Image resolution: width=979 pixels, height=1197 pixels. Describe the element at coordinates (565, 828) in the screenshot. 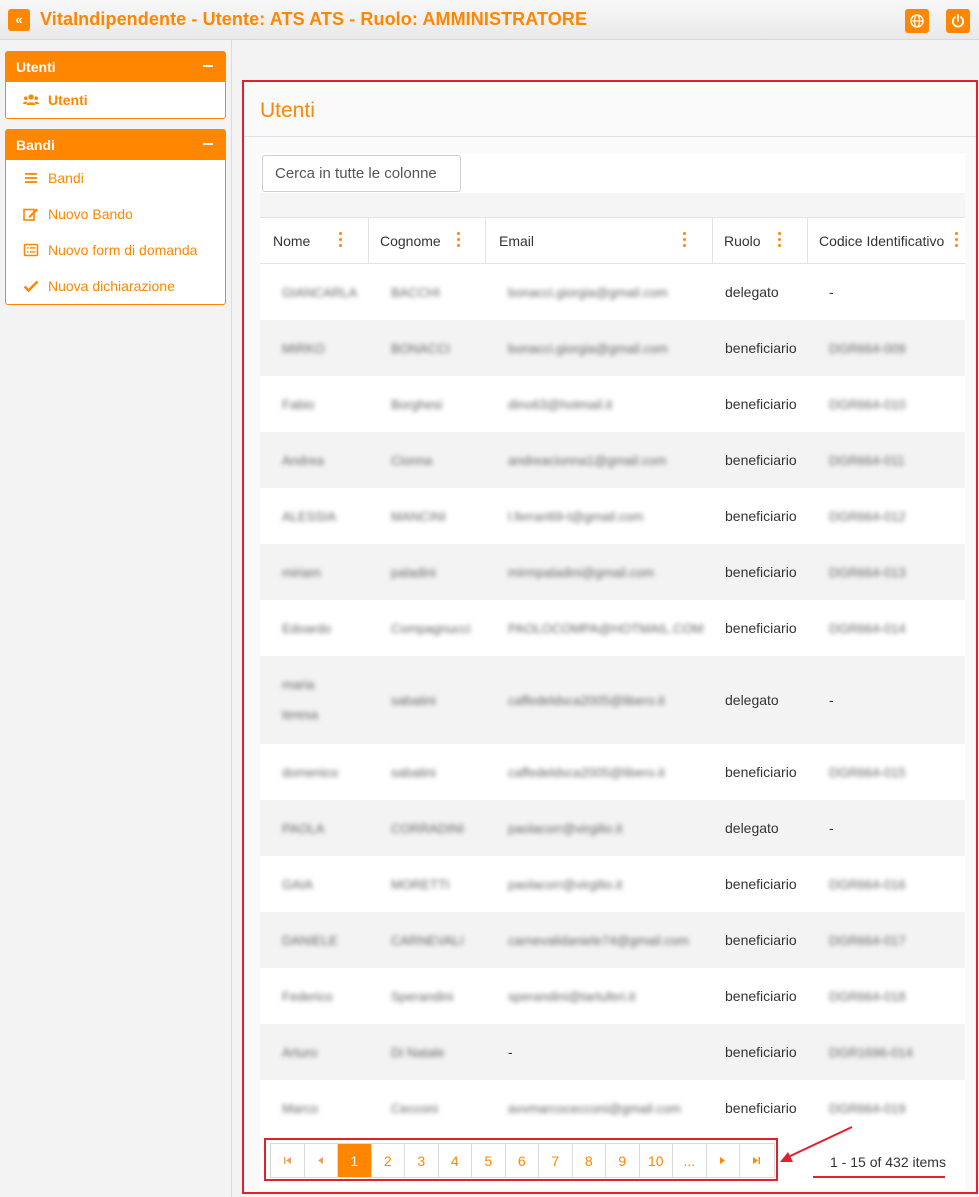

I see `cell-email-text: paolacorr@virgilio.it` at that location.